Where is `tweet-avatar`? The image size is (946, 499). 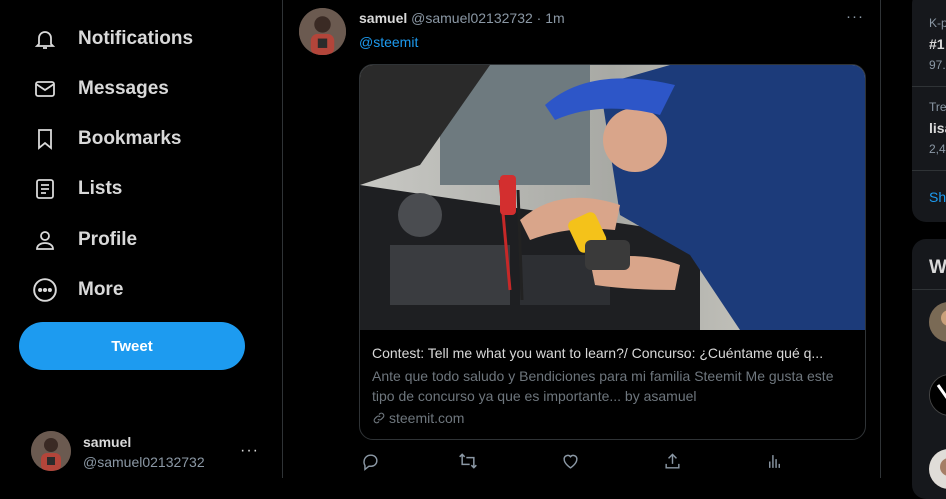 tweet-avatar is located at coordinates (322, 31).